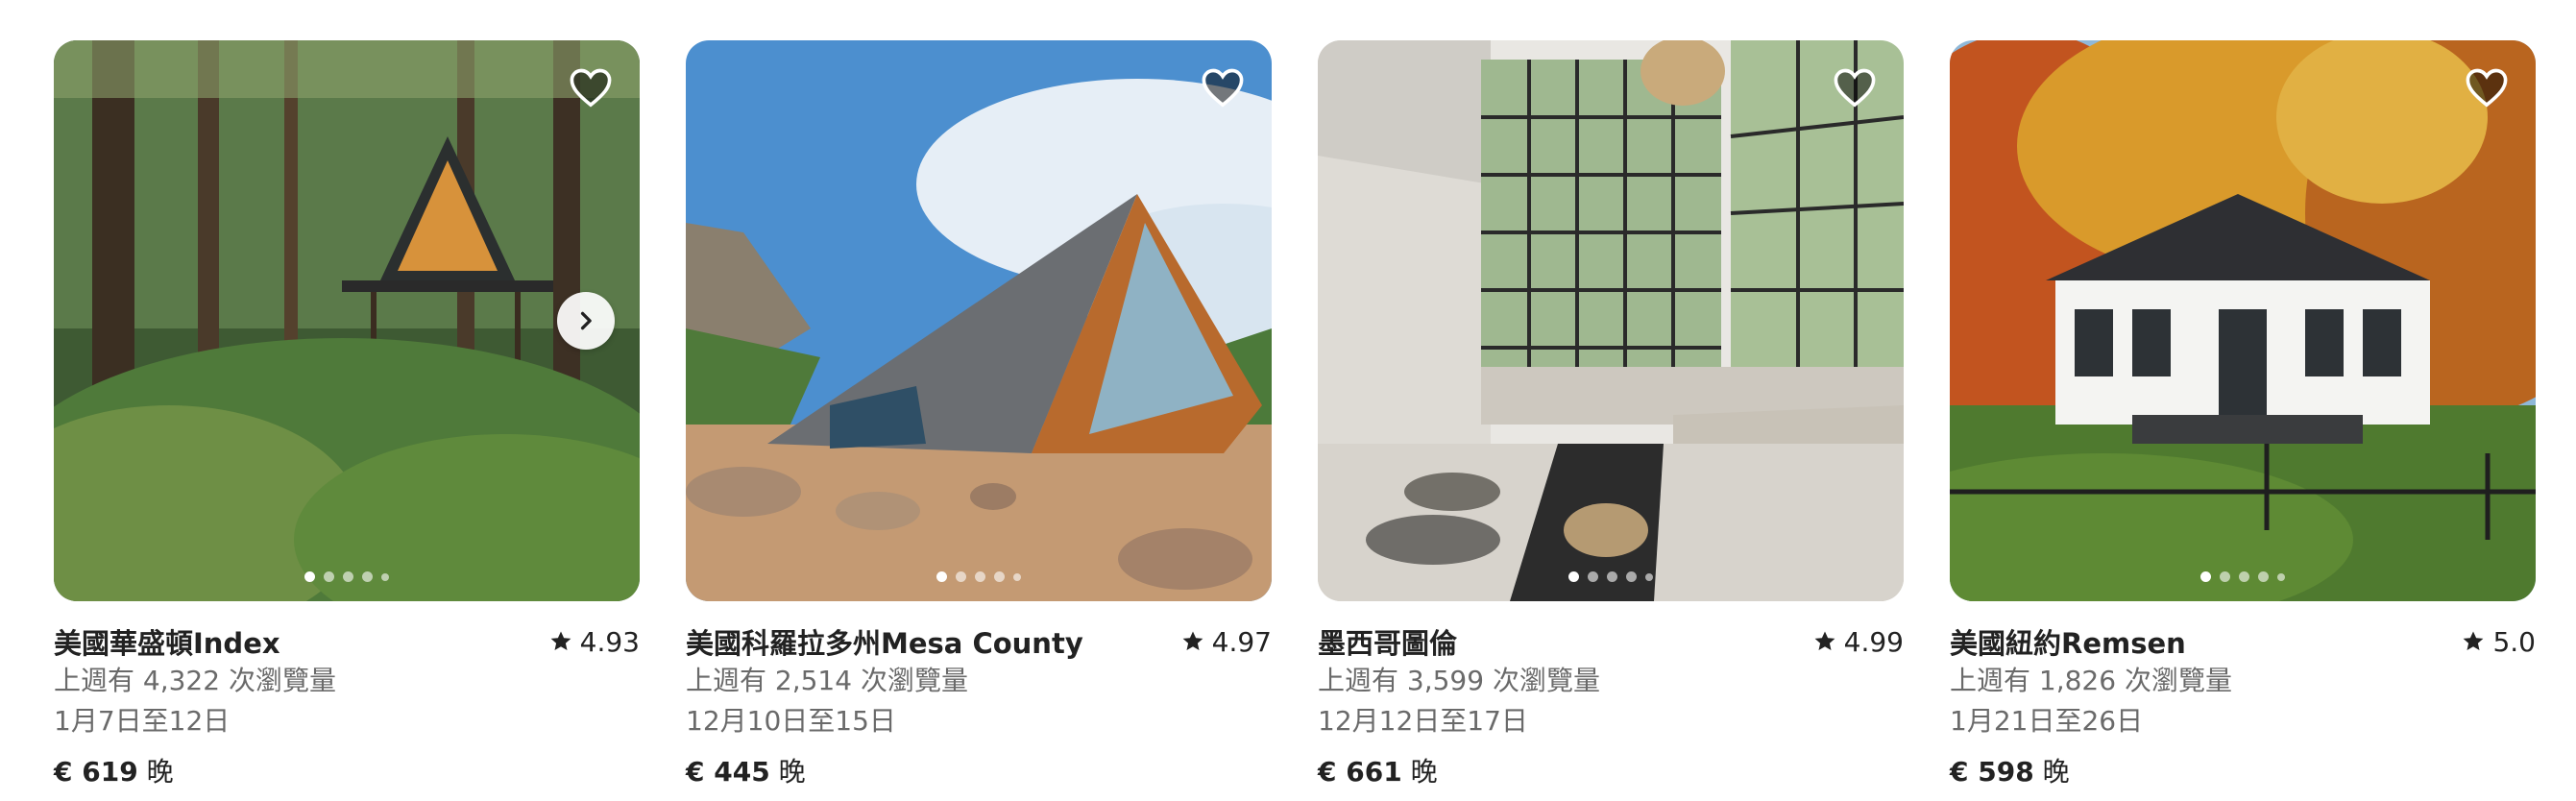 This screenshot has height=801, width=2576. I want to click on listing-views: 上週有 4,322 次瀏覽量, so click(195, 680).